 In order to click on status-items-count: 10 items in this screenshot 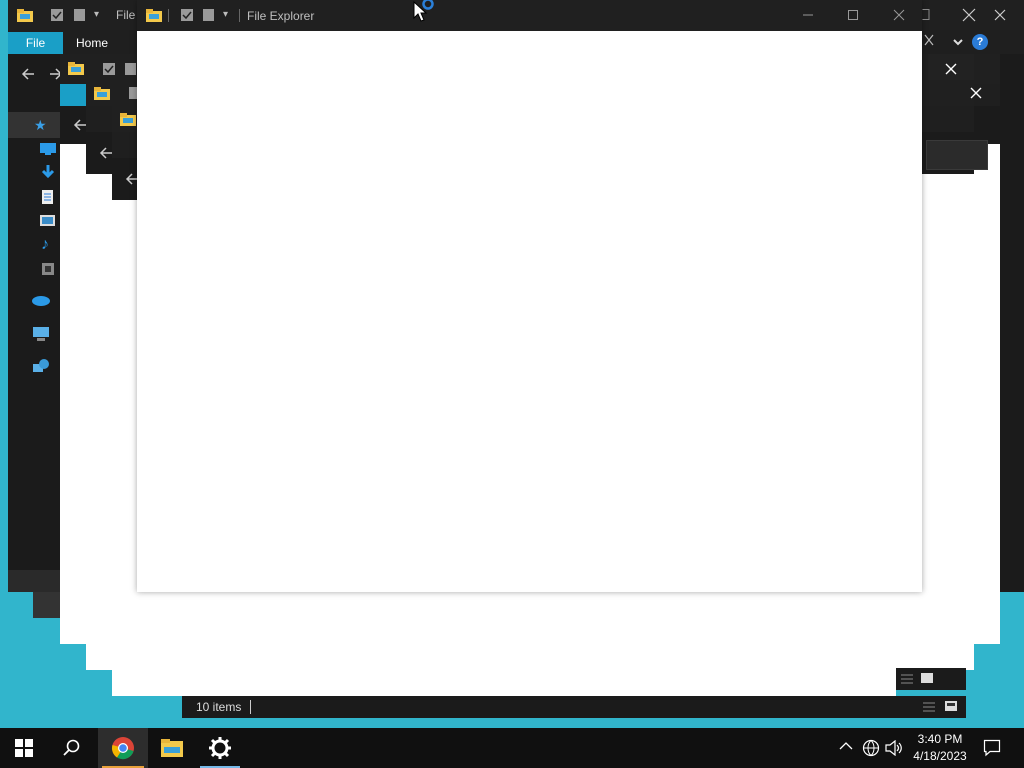, I will do `click(219, 707)`.